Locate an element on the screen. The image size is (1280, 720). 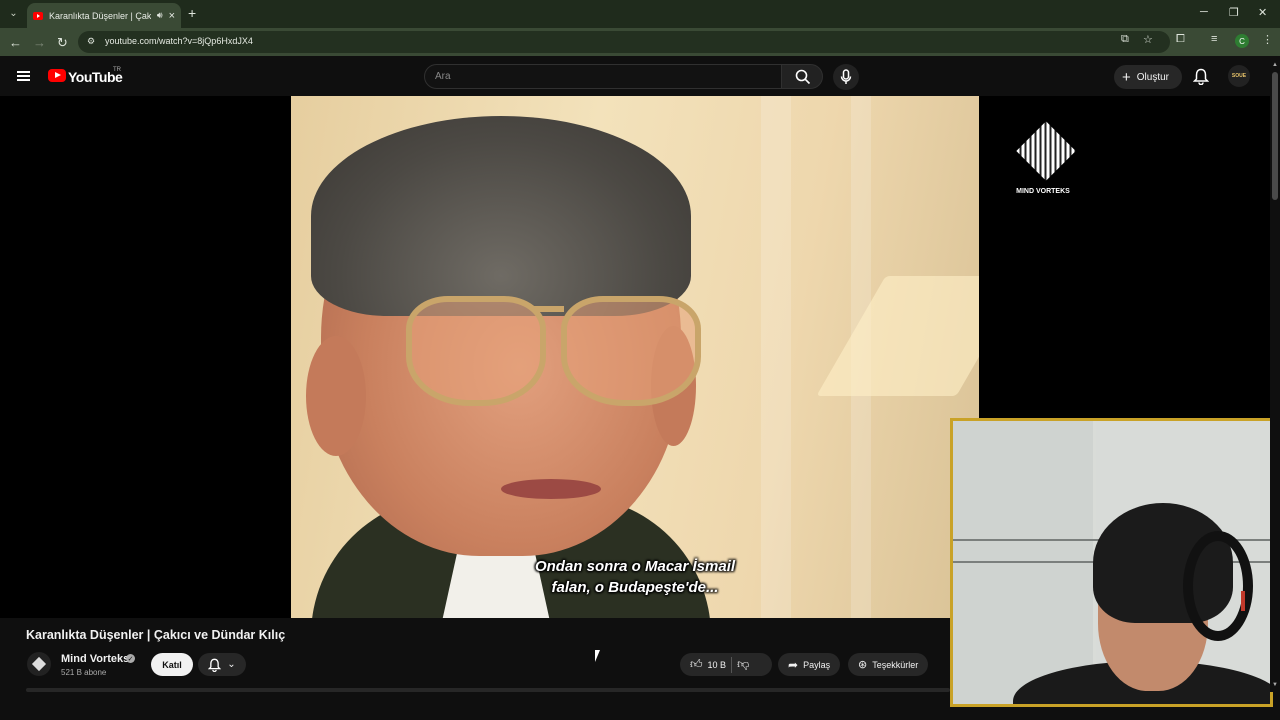
lamp-shade is located at coordinates (897, 336).